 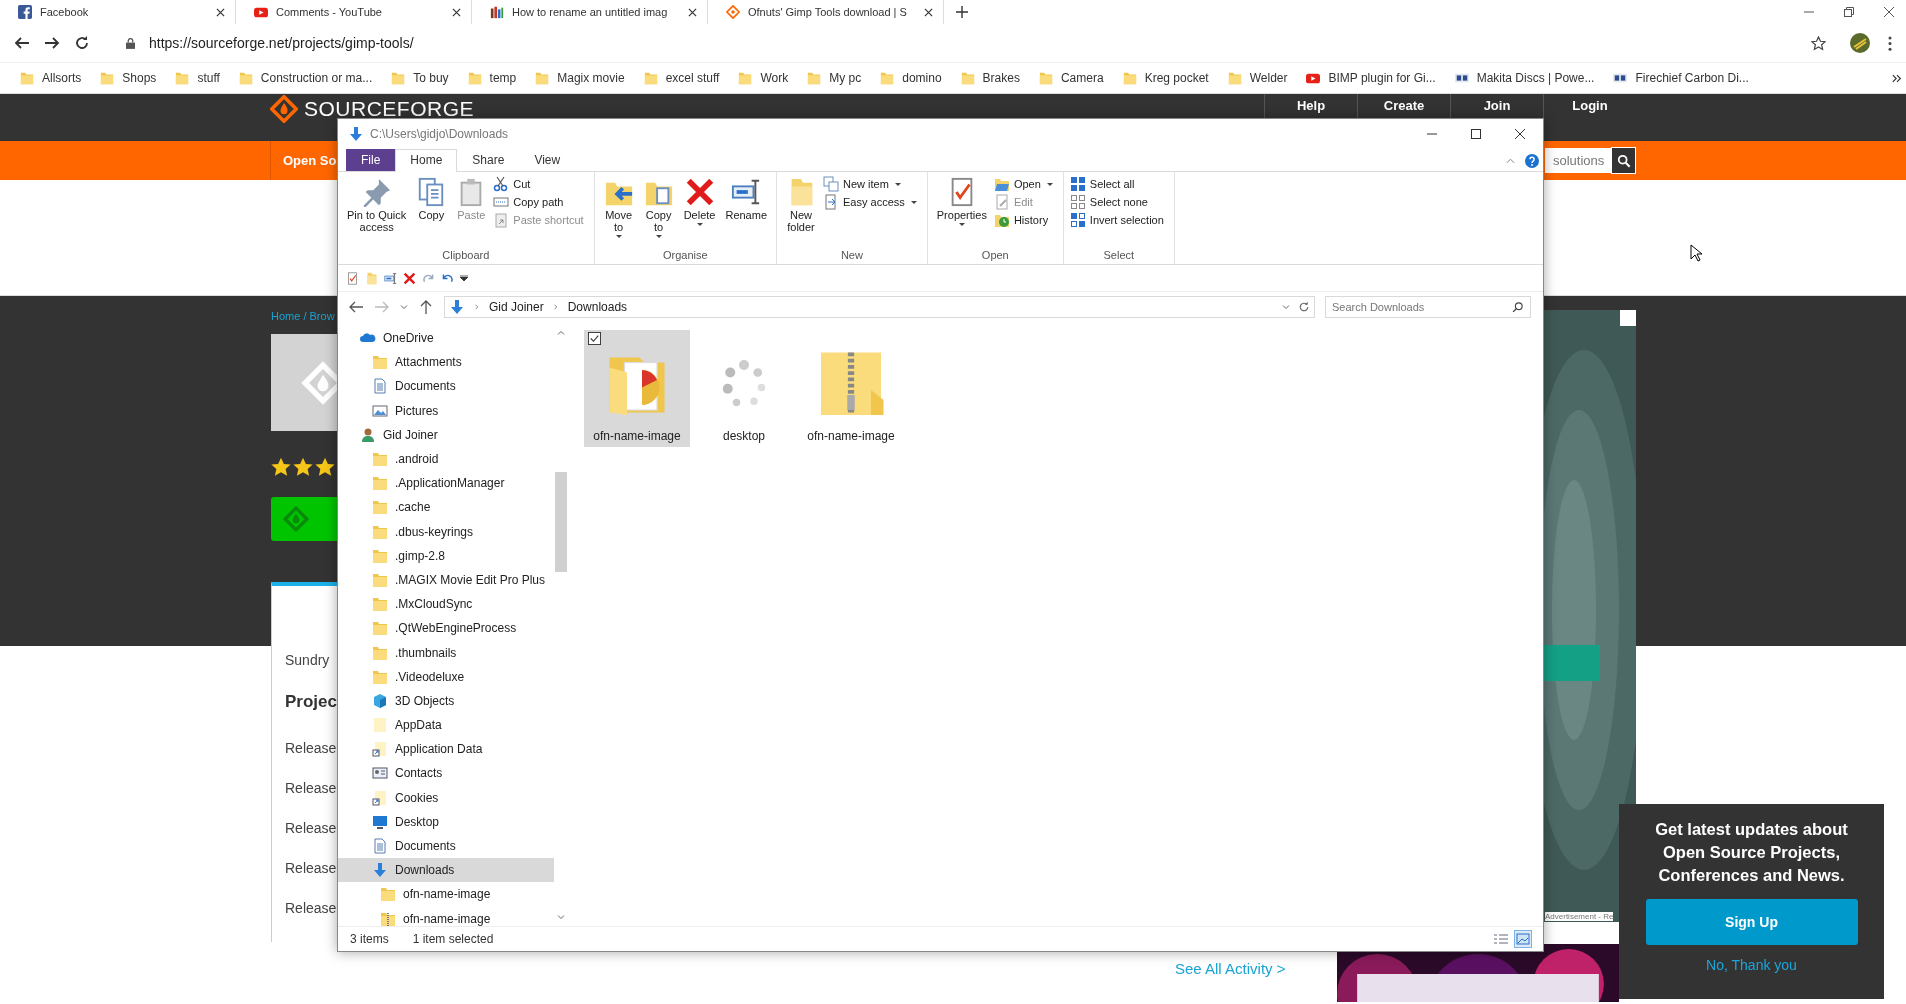 I want to click on maximize-icon, so click(x=1476, y=134).